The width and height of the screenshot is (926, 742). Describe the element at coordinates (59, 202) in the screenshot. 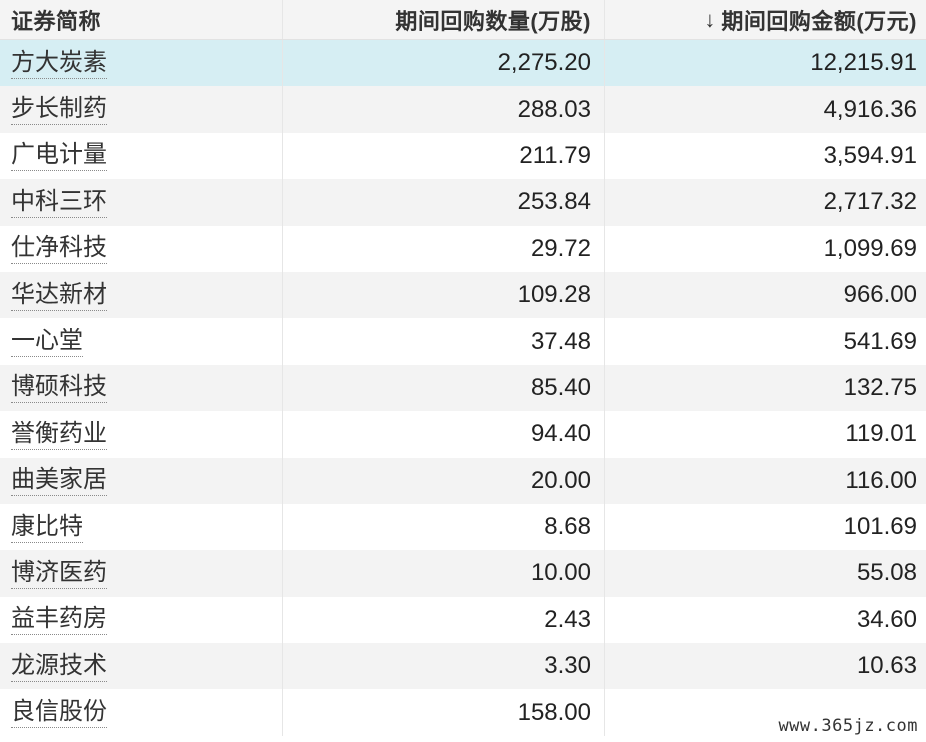

I see `stock-name-link: 中科三环` at that location.